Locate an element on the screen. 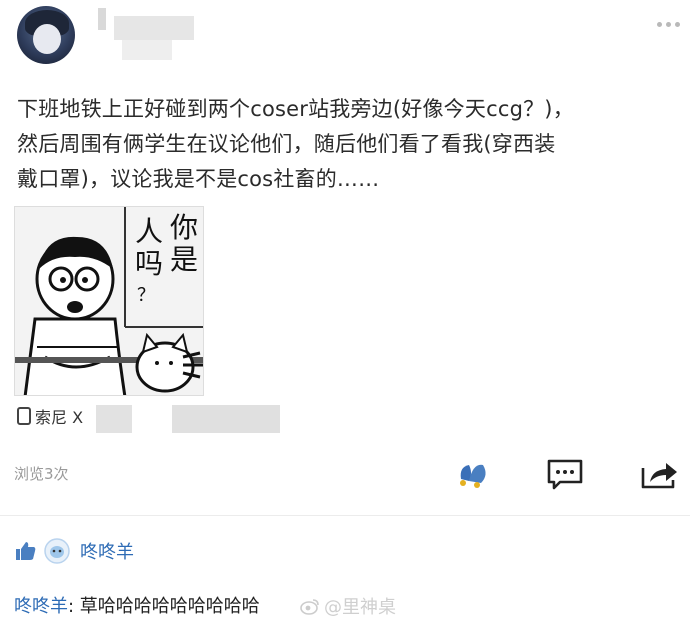 This screenshot has height=621, width=690. device-blurred is located at coordinates (114, 419).